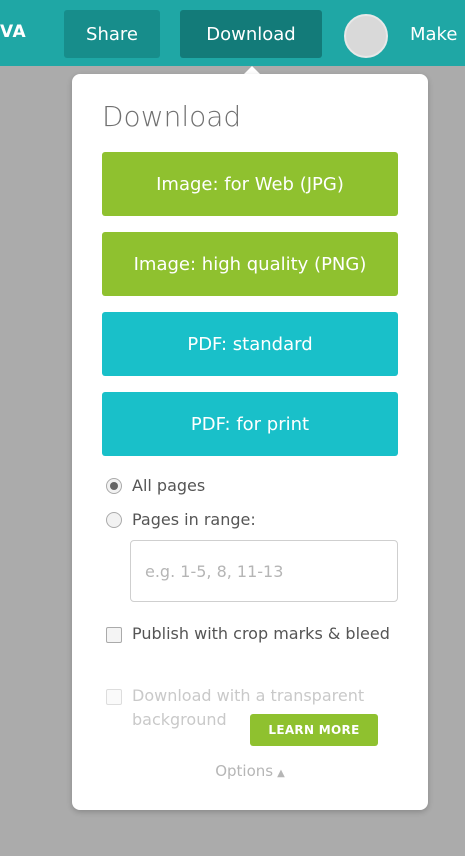  I want to click on panel-title: Download, so click(172, 116).